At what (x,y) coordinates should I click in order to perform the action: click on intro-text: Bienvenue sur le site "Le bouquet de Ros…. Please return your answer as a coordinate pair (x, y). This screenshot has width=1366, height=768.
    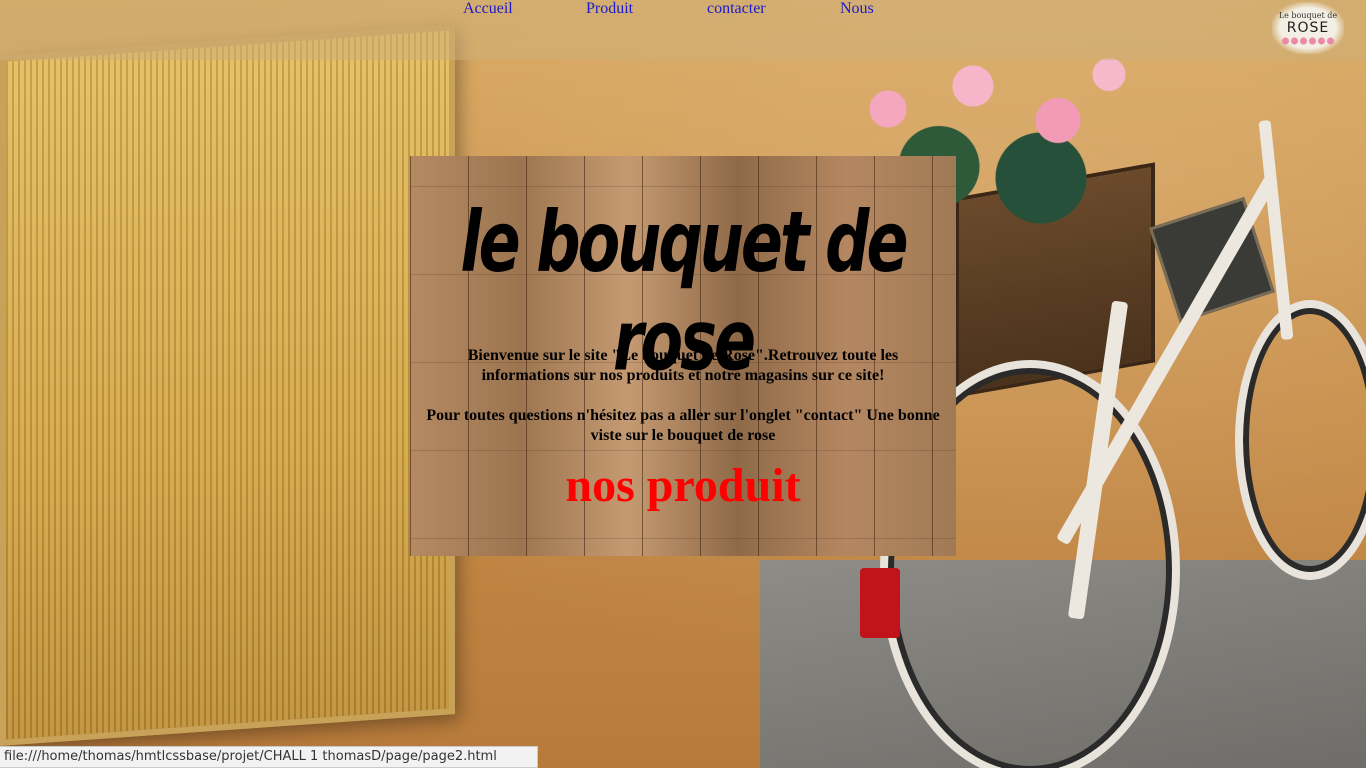
    Looking at the image, I should click on (683, 406).